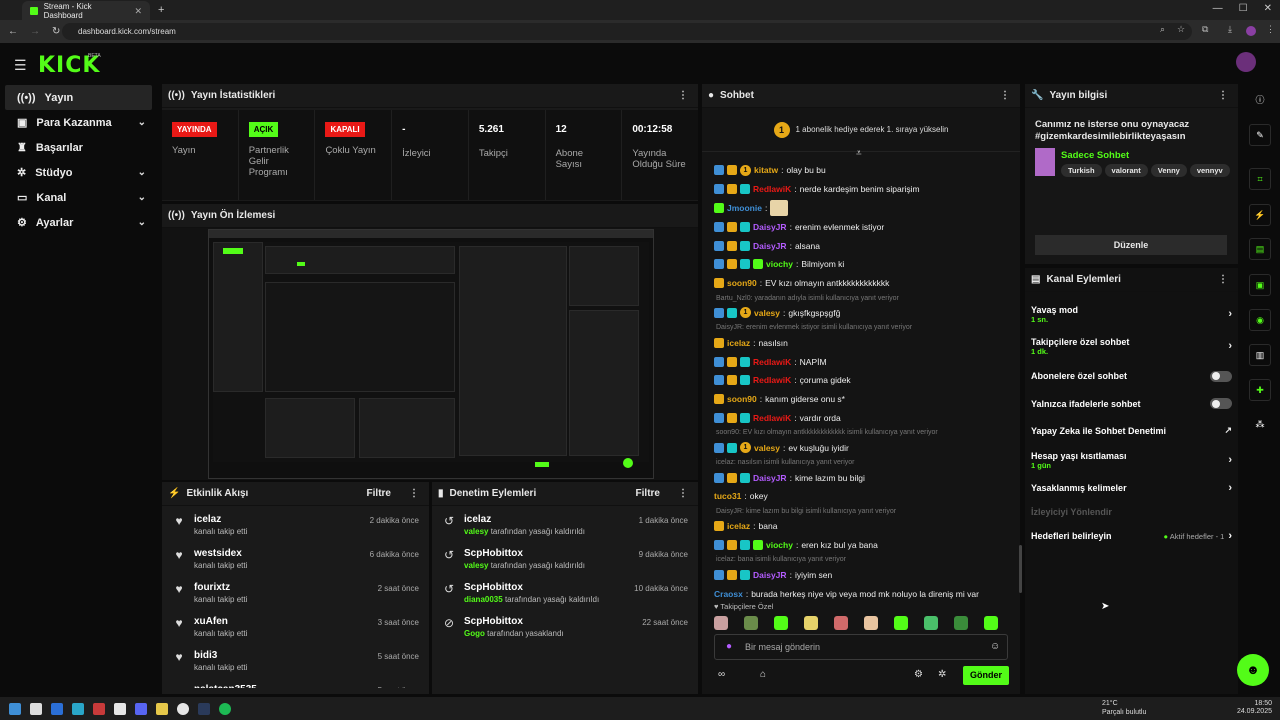 The height and width of the screenshot is (720, 1280). What do you see at coordinates (162, 708) in the screenshot?
I see `folder-icon` at bounding box center [162, 708].